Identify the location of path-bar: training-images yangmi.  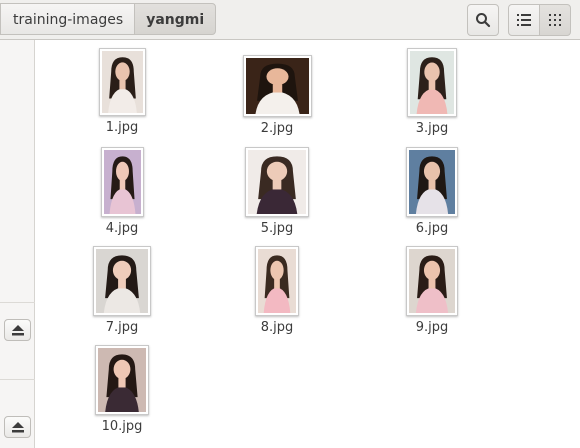
(108, 20).